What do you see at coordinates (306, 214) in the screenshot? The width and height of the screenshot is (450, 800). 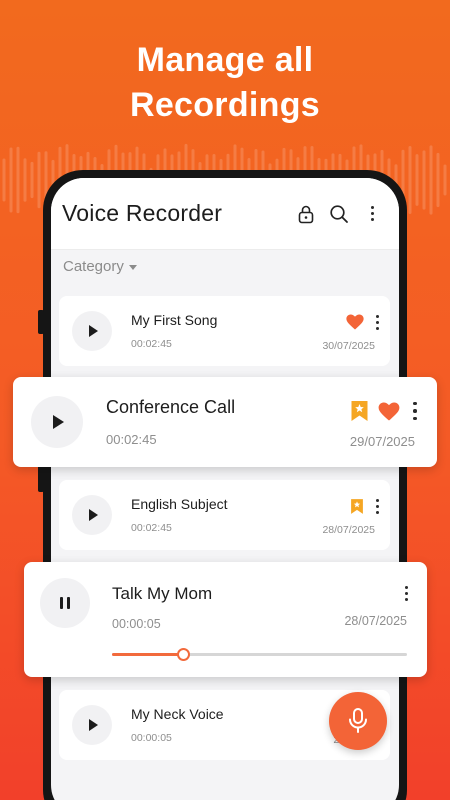 I see `lock-icon` at bounding box center [306, 214].